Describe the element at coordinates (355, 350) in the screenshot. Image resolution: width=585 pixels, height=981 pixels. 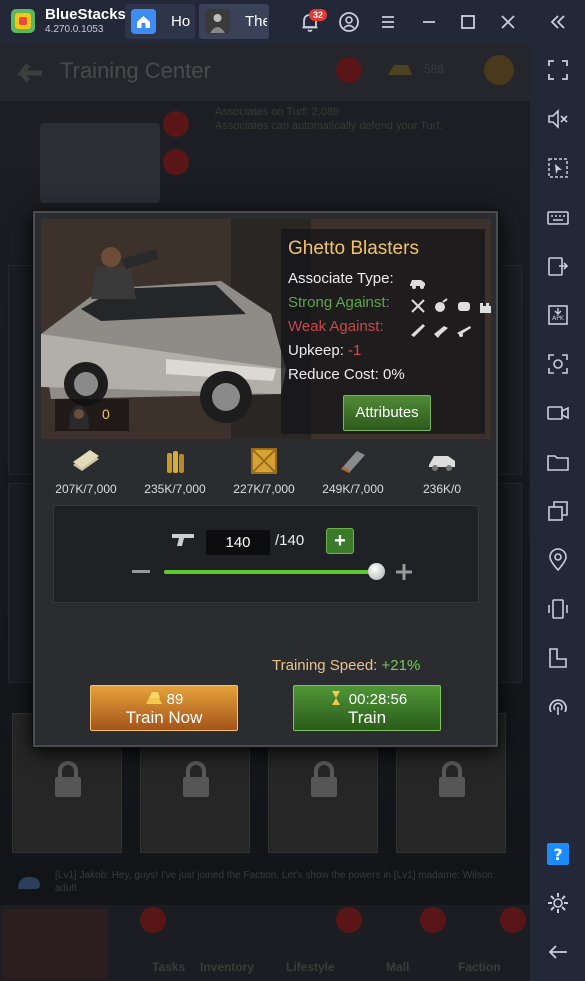
I see `upkeep-value: -1` at that location.